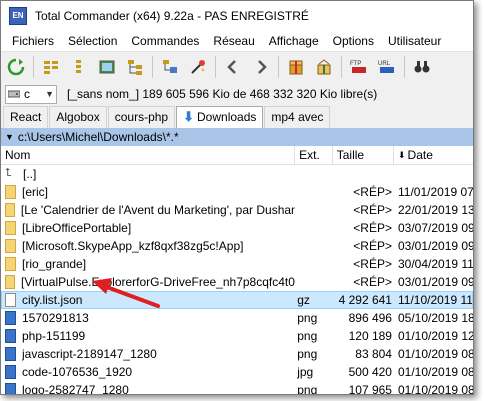 This screenshot has width=484, height=401. What do you see at coordinates (237, 192) in the screenshot?
I see `folder-row: [eric] <RÉP> 11/01/2019 07:` at bounding box center [237, 192].